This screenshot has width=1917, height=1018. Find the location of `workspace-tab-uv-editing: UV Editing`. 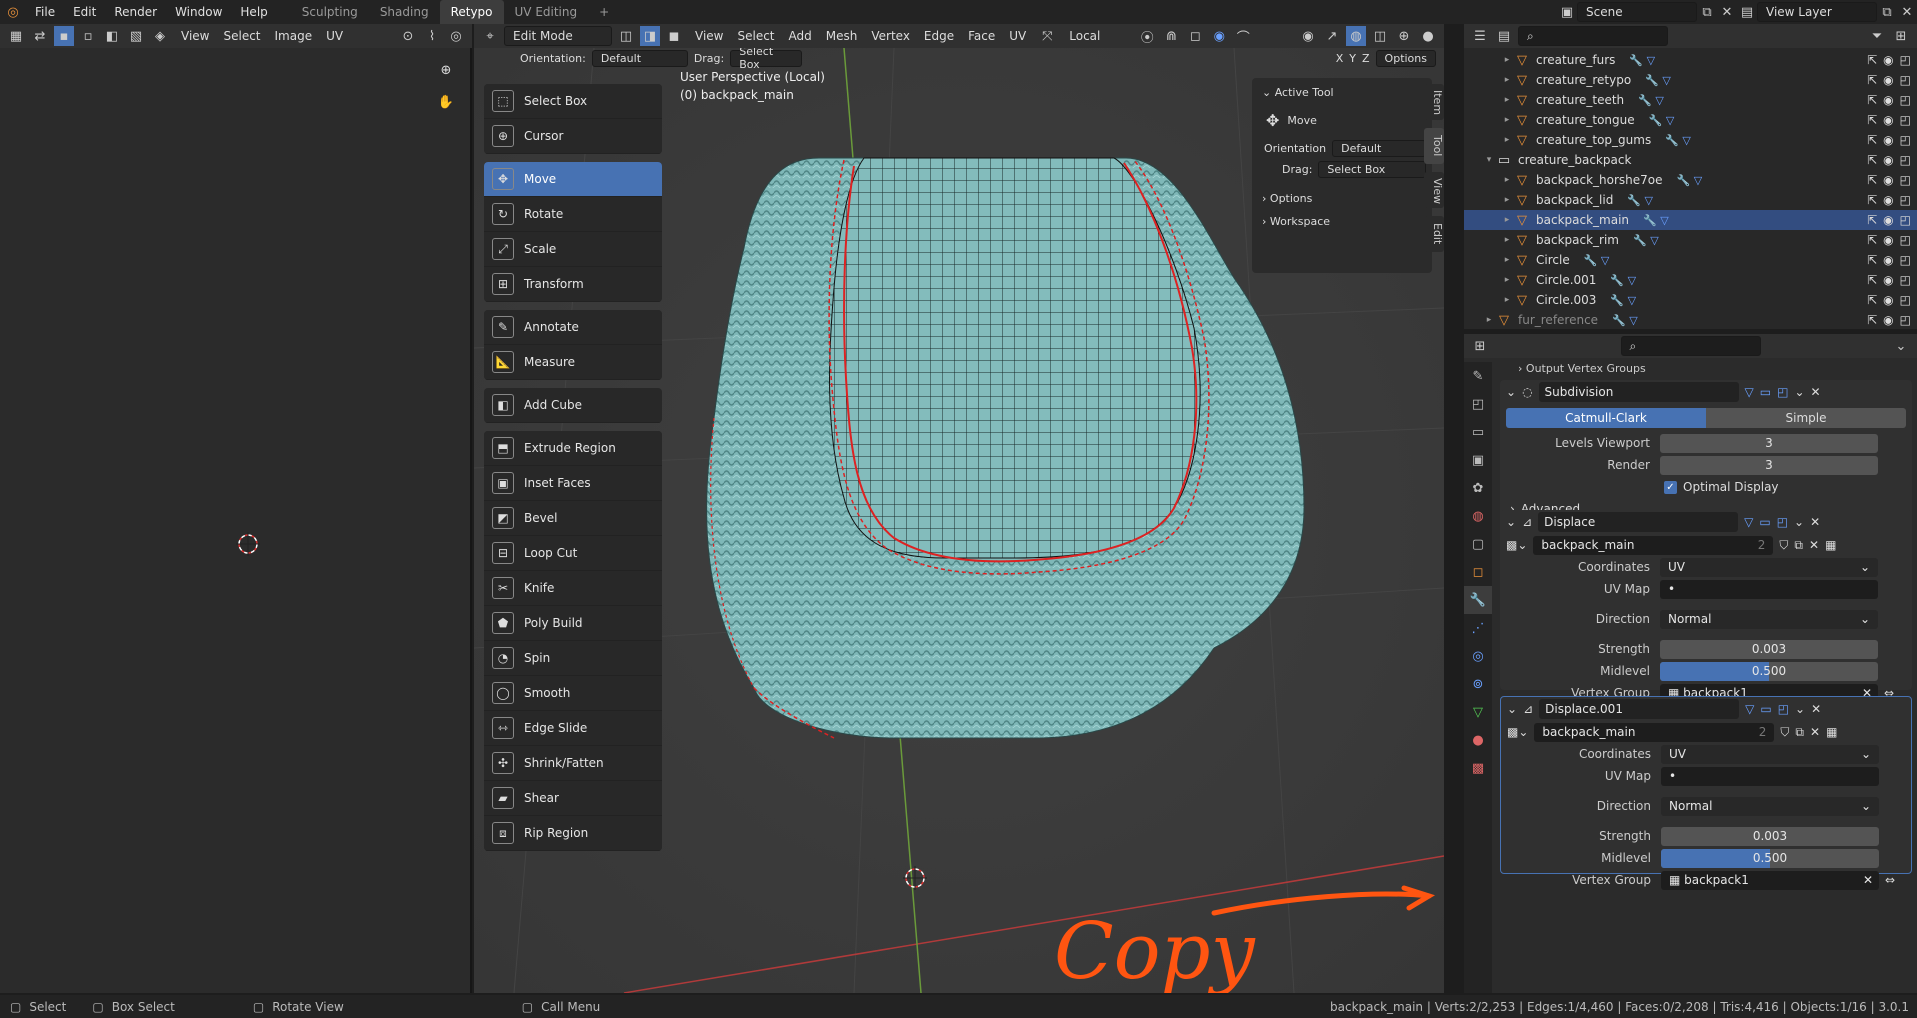

workspace-tab-uv-editing: UV Editing is located at coordinates (546, 12).